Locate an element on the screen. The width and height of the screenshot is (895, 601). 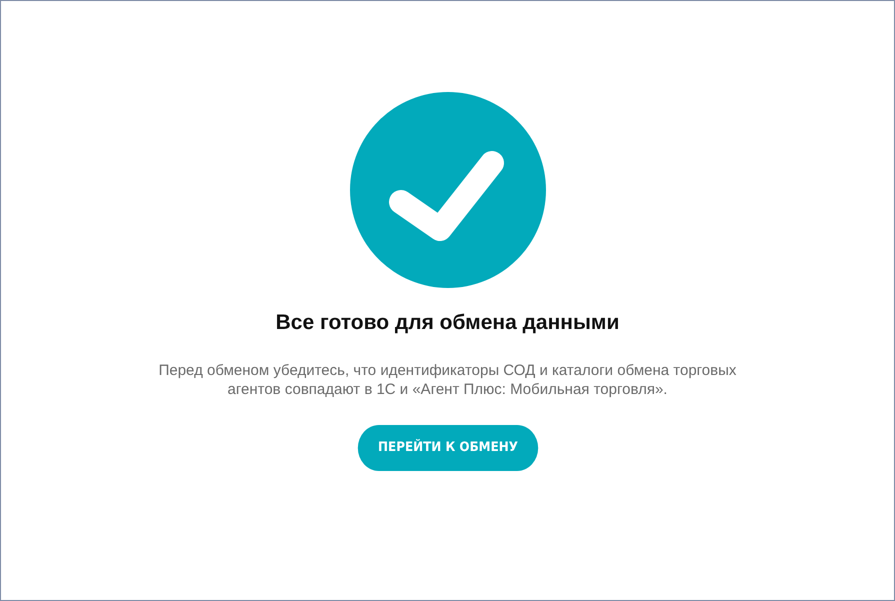
heading: Все готово для обмена данными is located at coordinates (448, 323).